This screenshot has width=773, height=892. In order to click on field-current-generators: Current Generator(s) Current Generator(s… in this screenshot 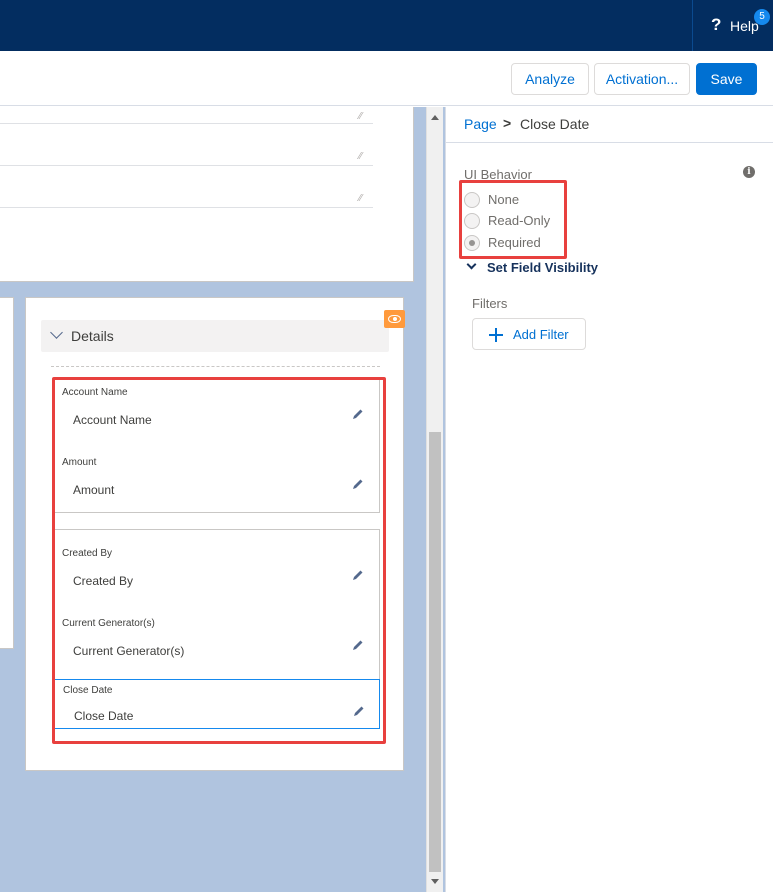, I will do `click(217, 638)`.